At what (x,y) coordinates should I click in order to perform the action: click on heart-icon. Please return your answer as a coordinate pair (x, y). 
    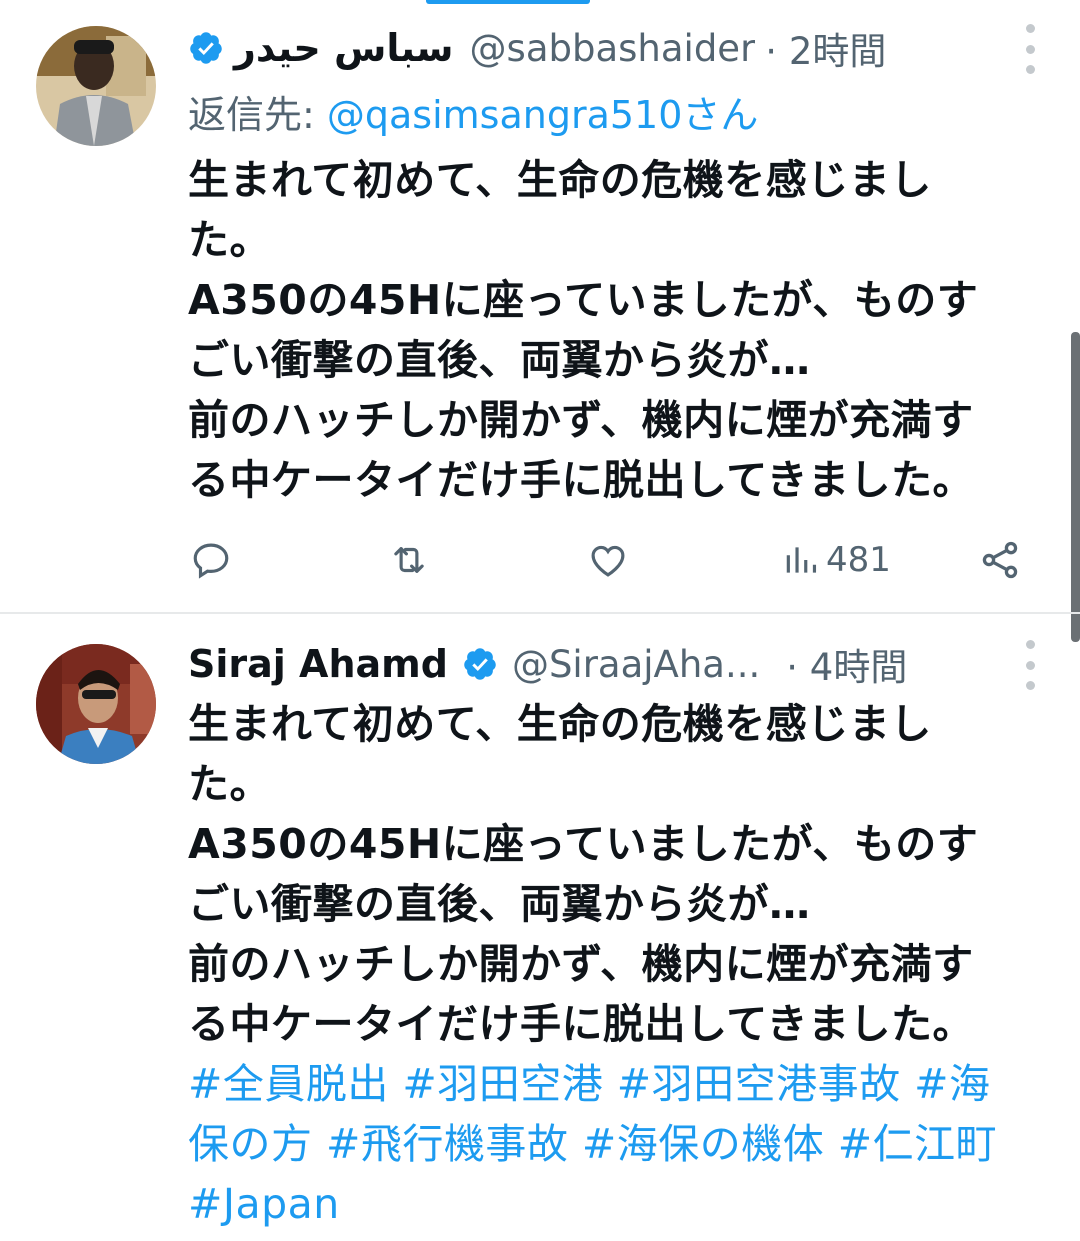
    Looking at the image, I should click on (608, 561).